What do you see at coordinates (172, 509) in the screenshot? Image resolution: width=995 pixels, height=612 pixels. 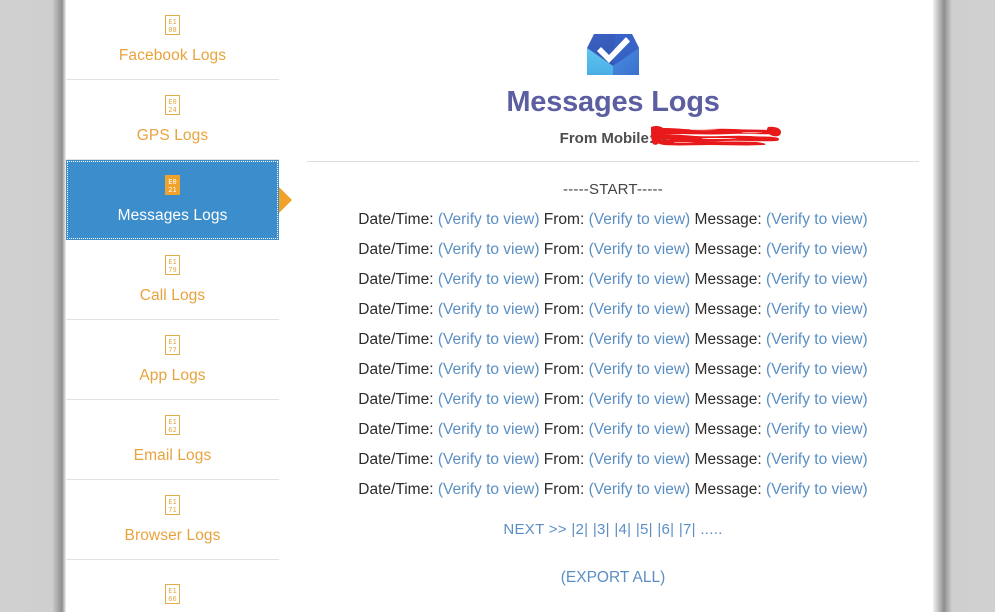 I see `codepoint-low: 71` at bounding box center [172, 509].